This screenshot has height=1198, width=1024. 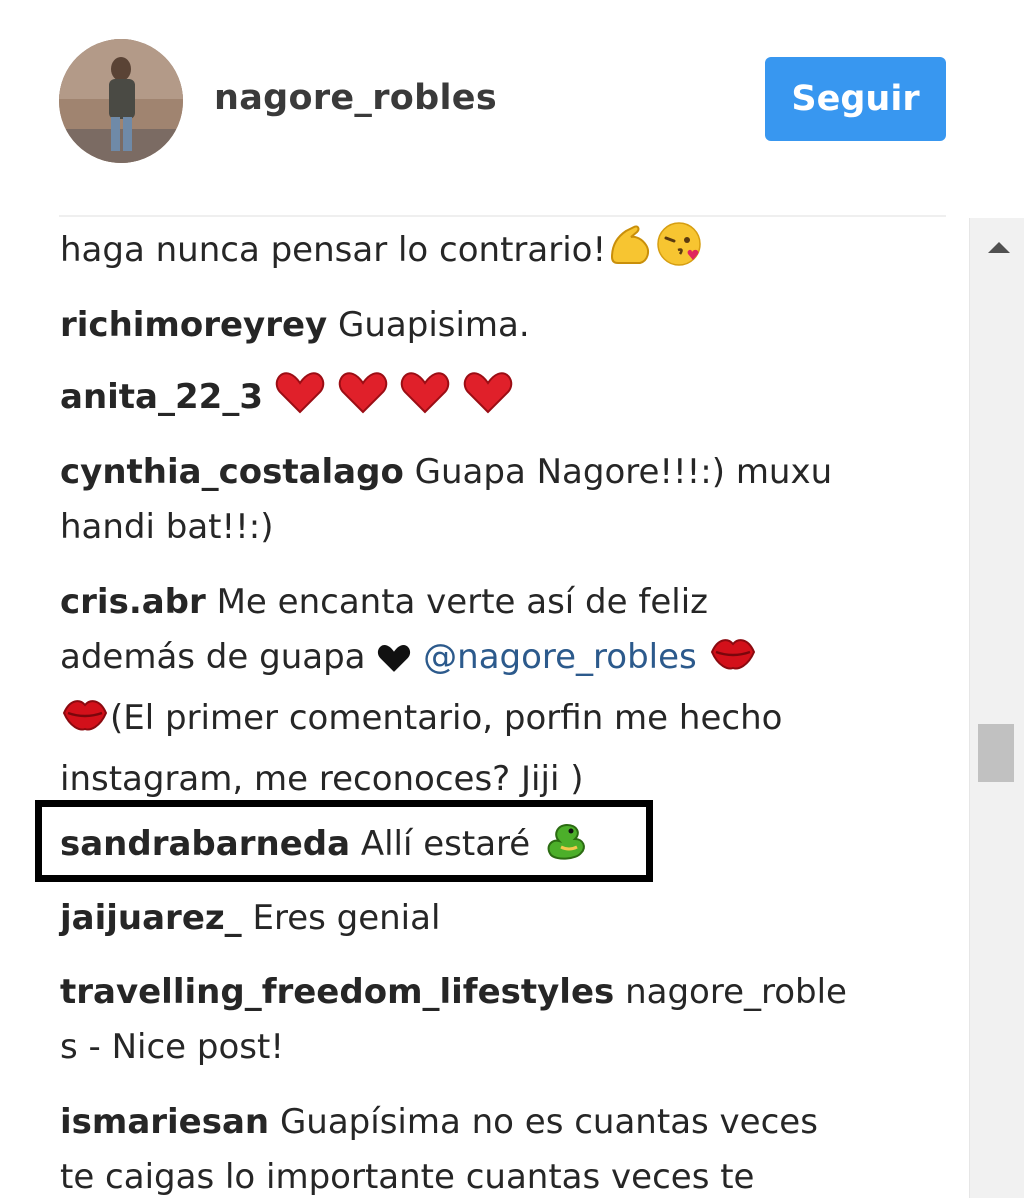 What do you see at coordinates (996, 753) in the screenshot?
I see `scroll-thumb` at bounding box center [996, 753].